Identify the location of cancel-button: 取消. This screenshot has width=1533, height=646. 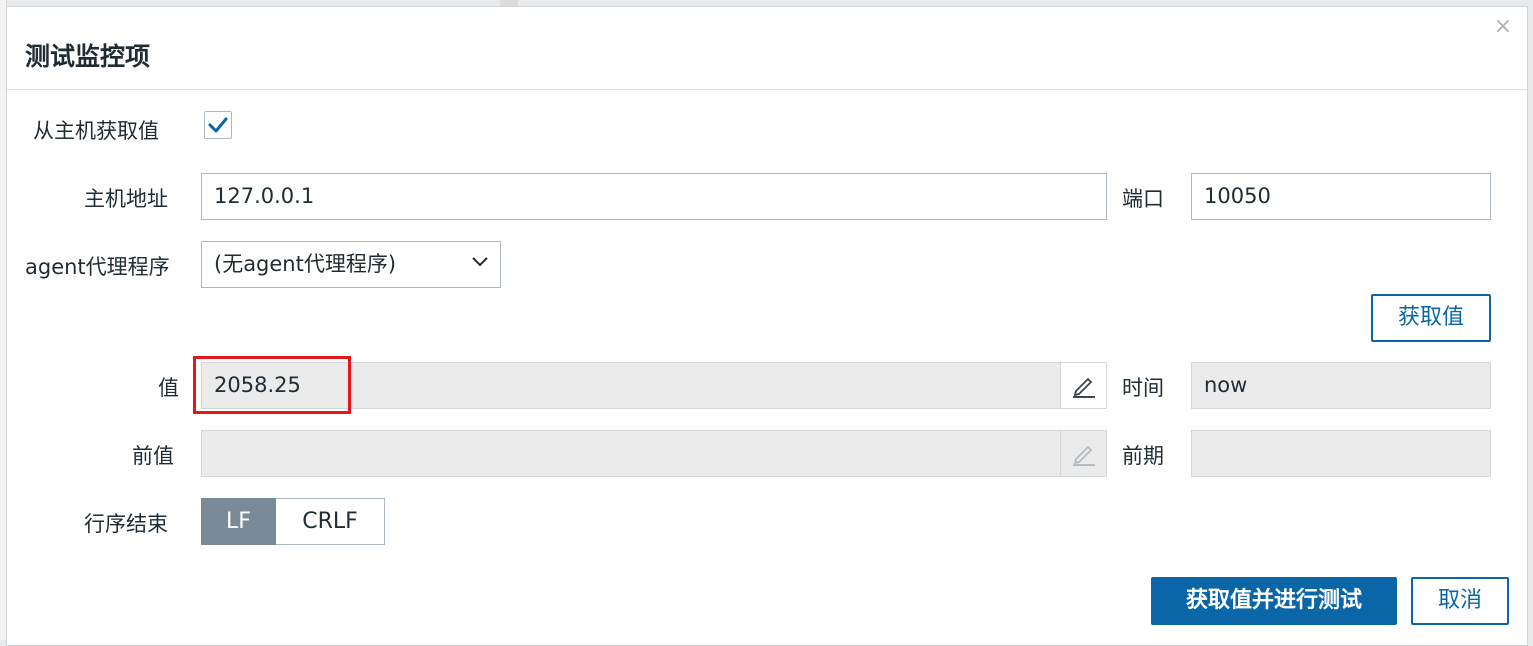
(1460, 601).